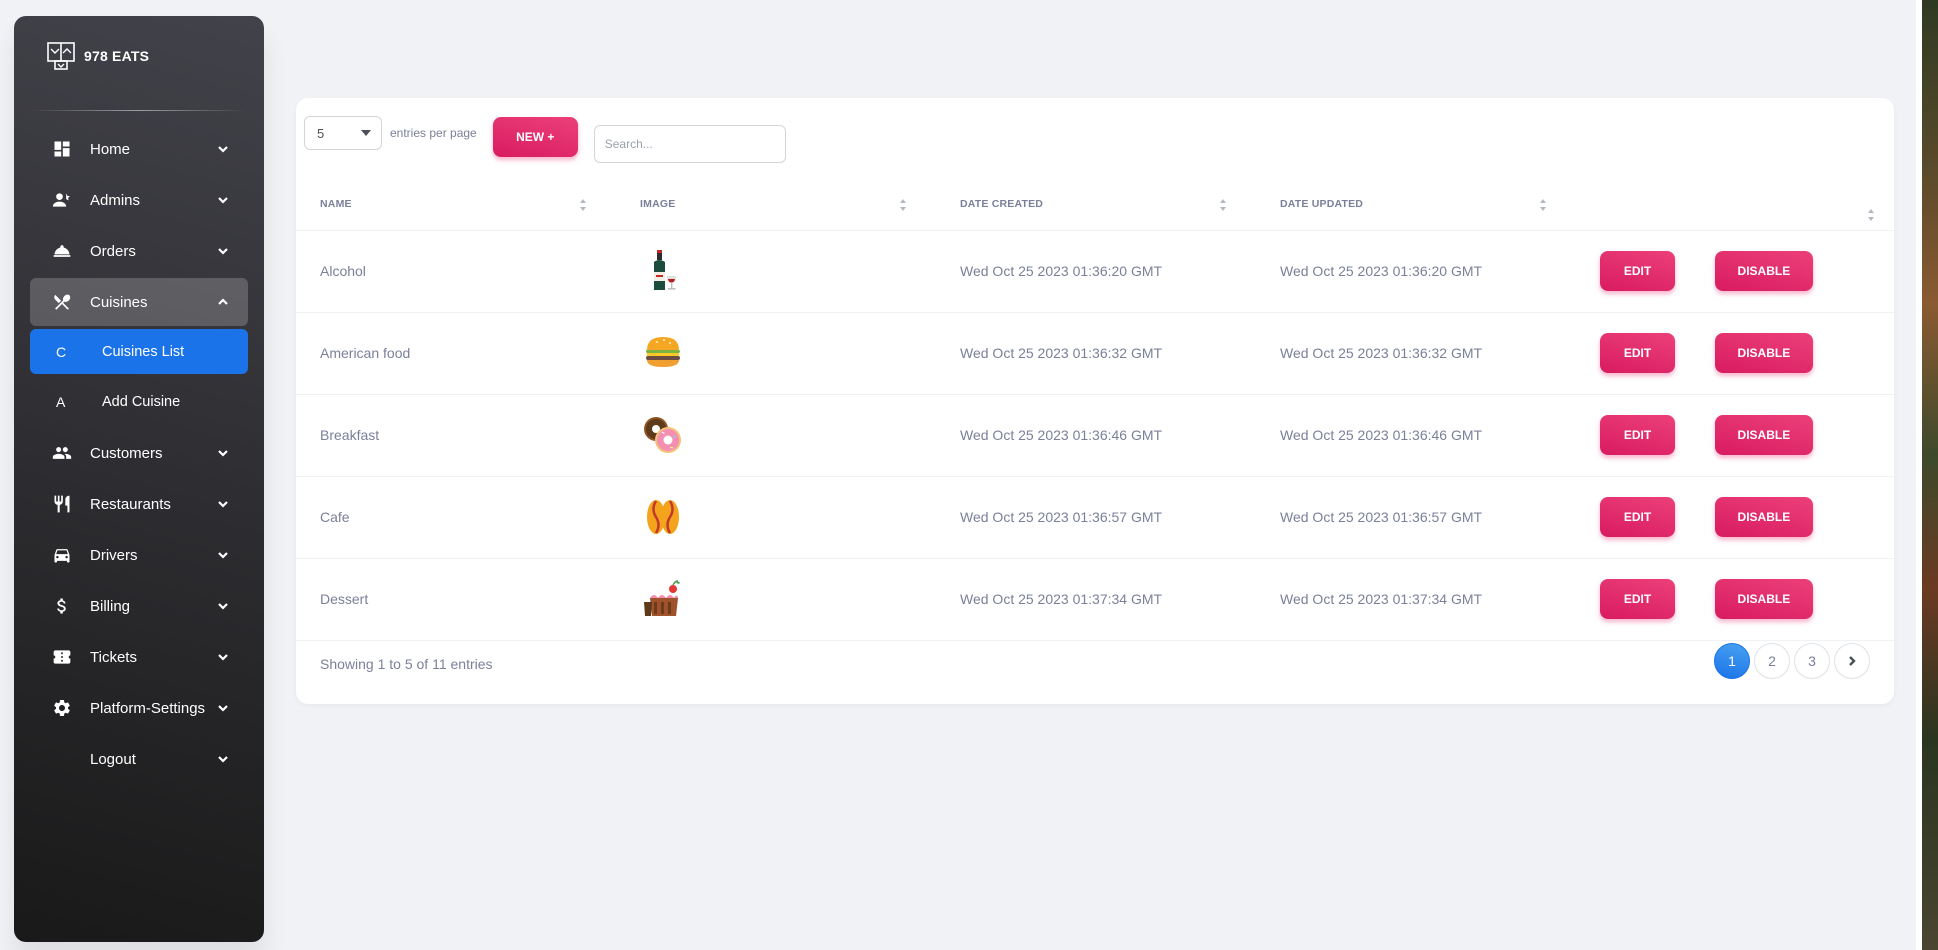 The image size is (1938, 950). What do you see at coordinates (139, 351) in the screenshot?
I see `sidebar-subitem-cuisines-list: C Cuisines List` at bounding box center [139, 351].